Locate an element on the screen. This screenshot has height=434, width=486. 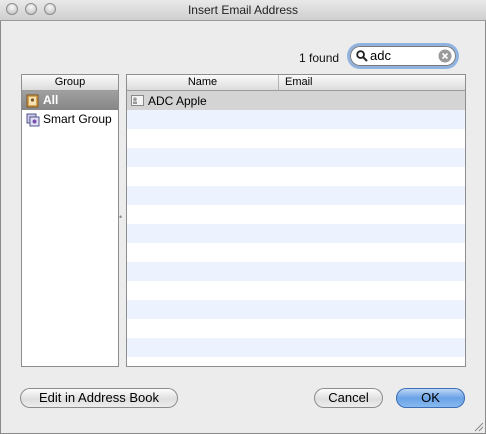
search-field is located at coordinates (403, 56).